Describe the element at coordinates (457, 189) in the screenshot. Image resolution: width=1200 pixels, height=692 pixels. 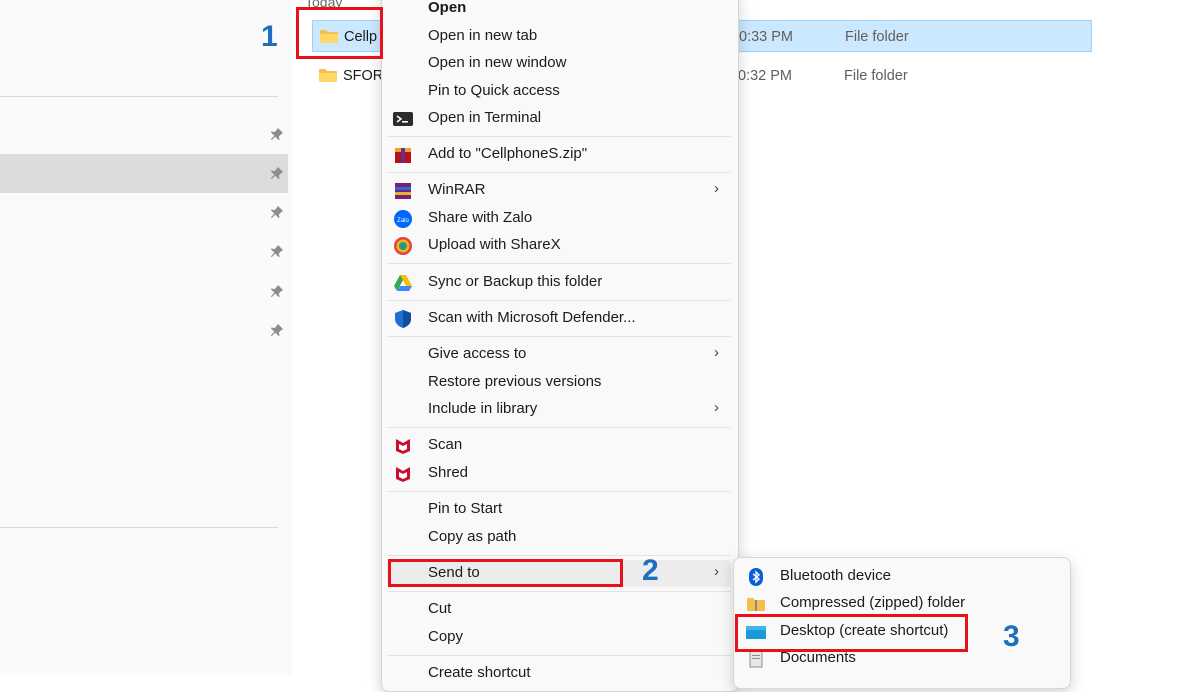
I see `menu-winrar-label: WinRAR` at that location.